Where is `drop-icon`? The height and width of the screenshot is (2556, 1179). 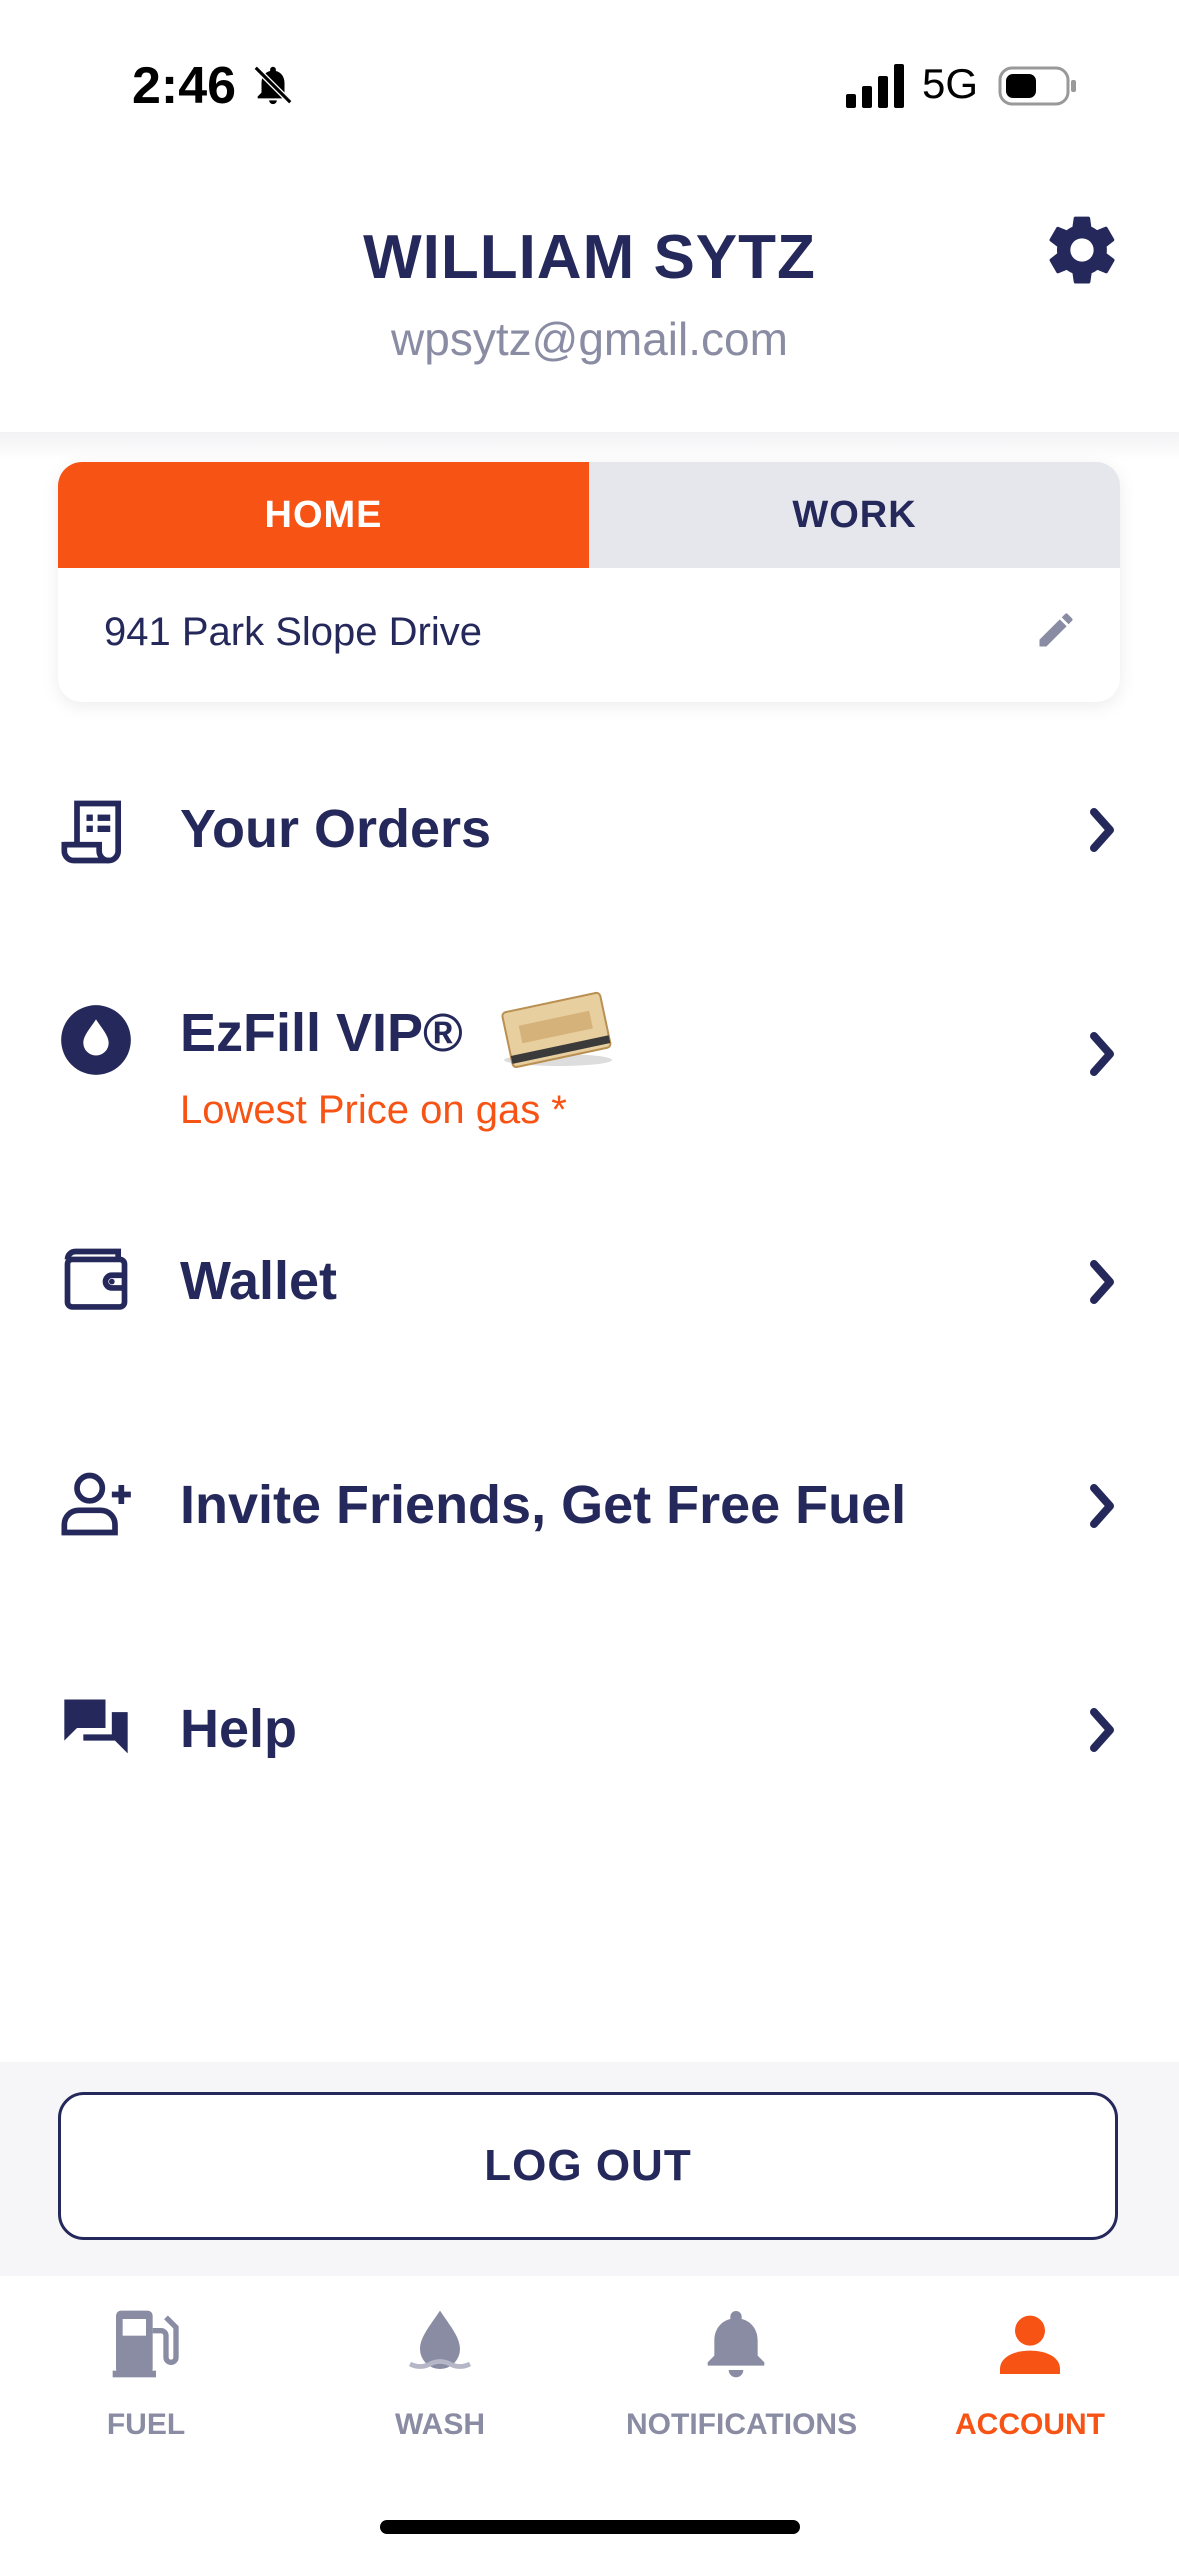 drop-icon is located at coordinates (96, 1040).